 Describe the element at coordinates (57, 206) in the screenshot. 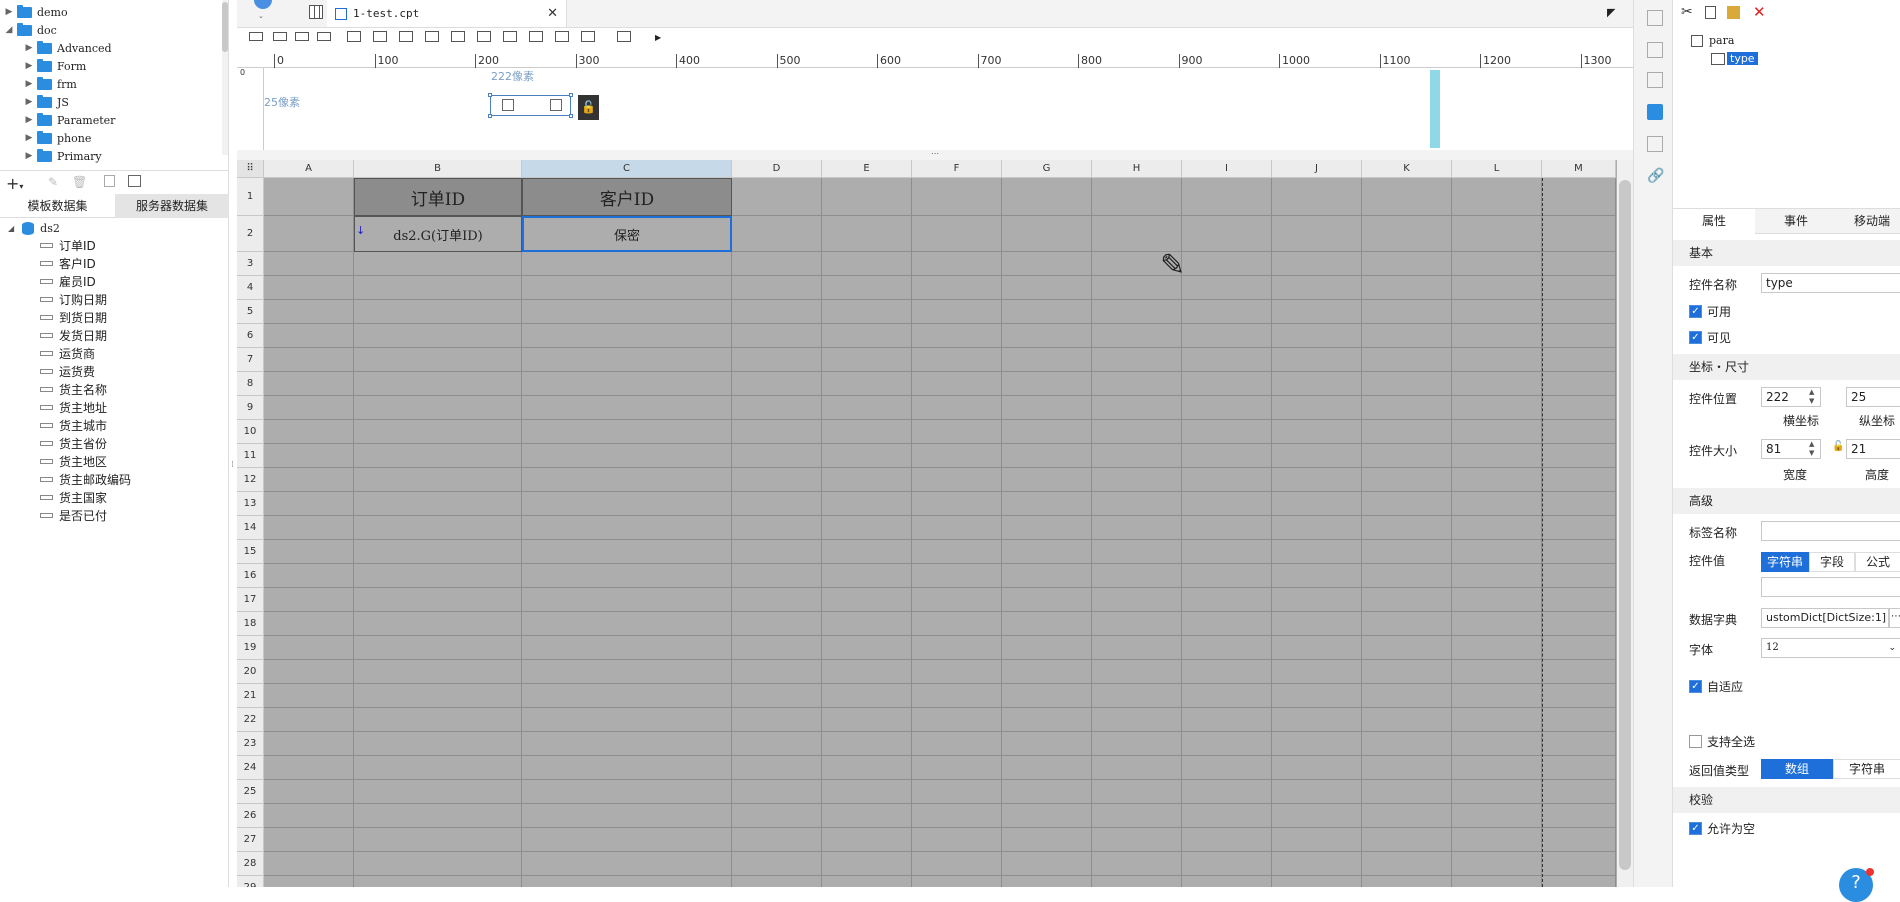

I see `tab-template-dataset: 模板数据集` at that location.